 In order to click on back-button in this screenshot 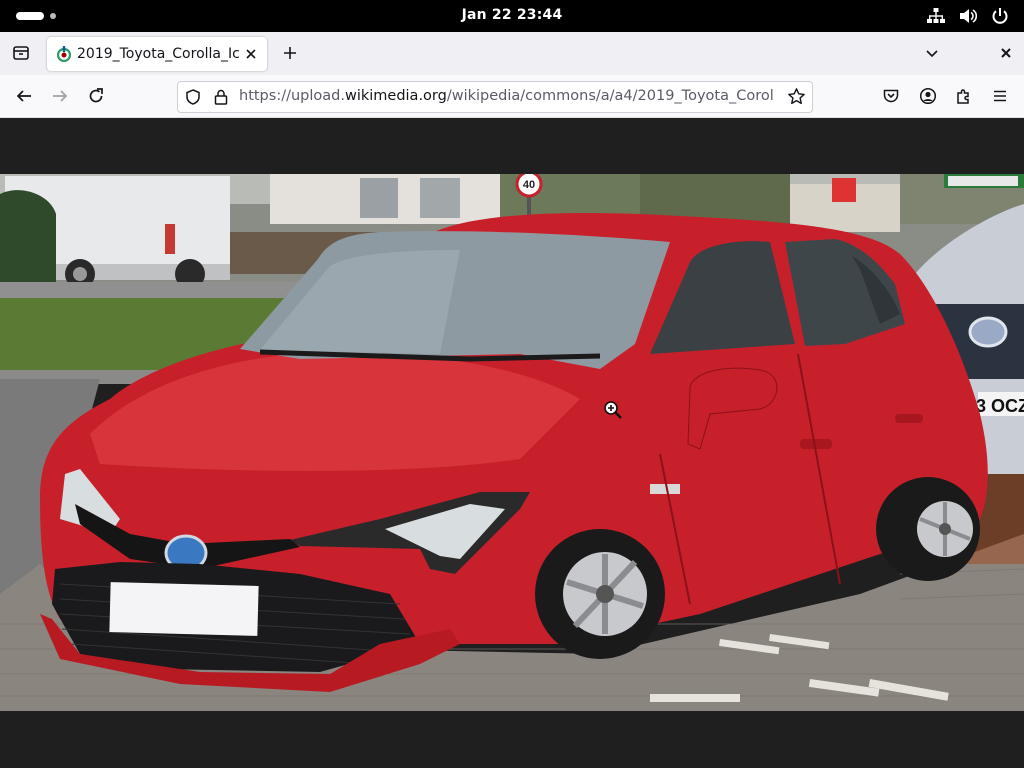, I will do `click(24, 96)`.